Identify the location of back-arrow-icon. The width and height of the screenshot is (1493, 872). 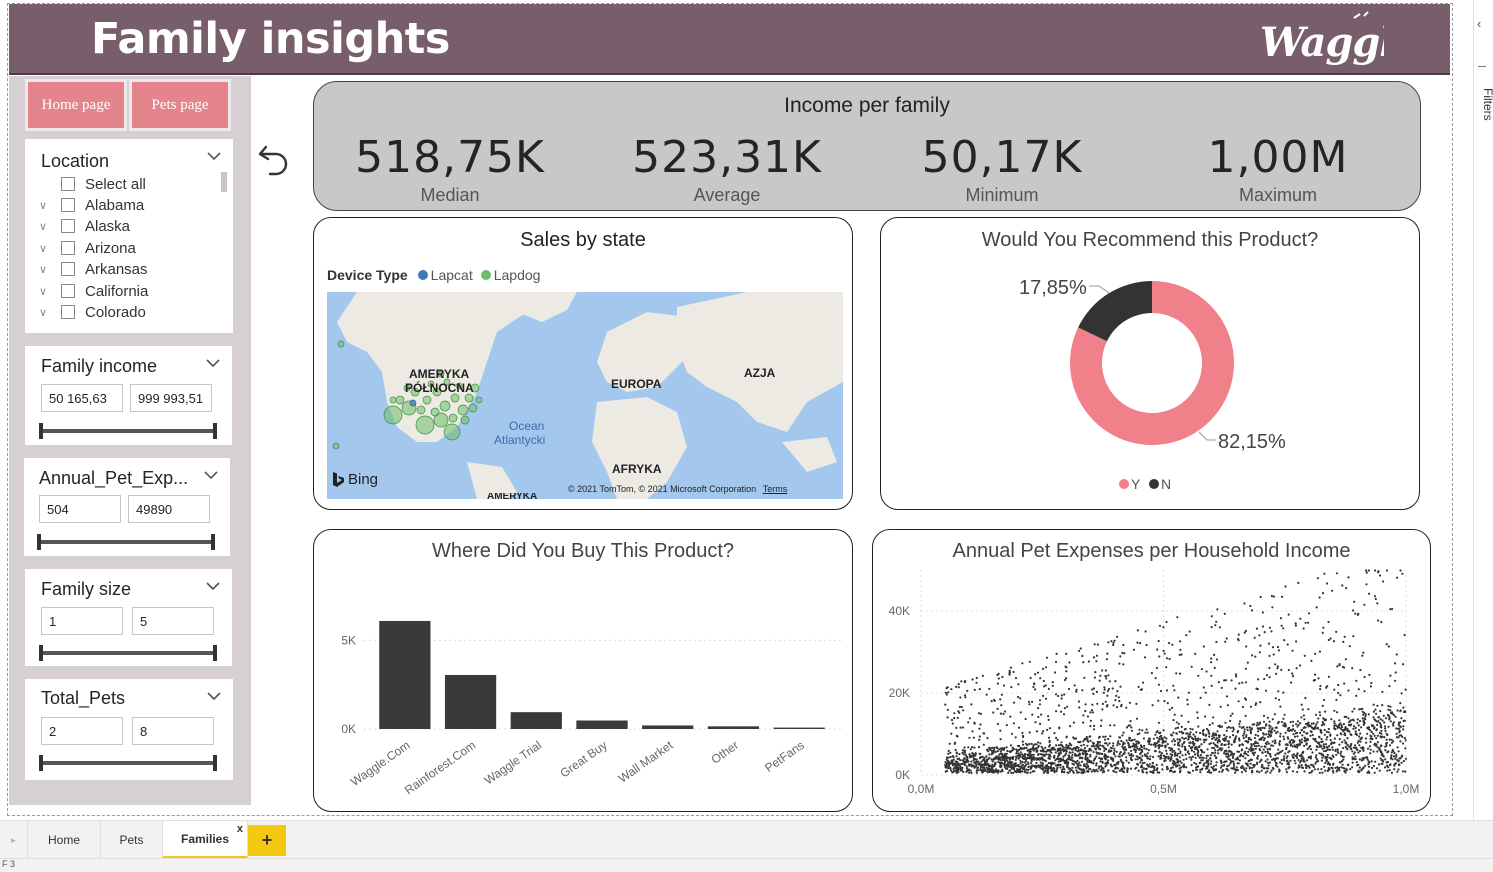
(274, 159).